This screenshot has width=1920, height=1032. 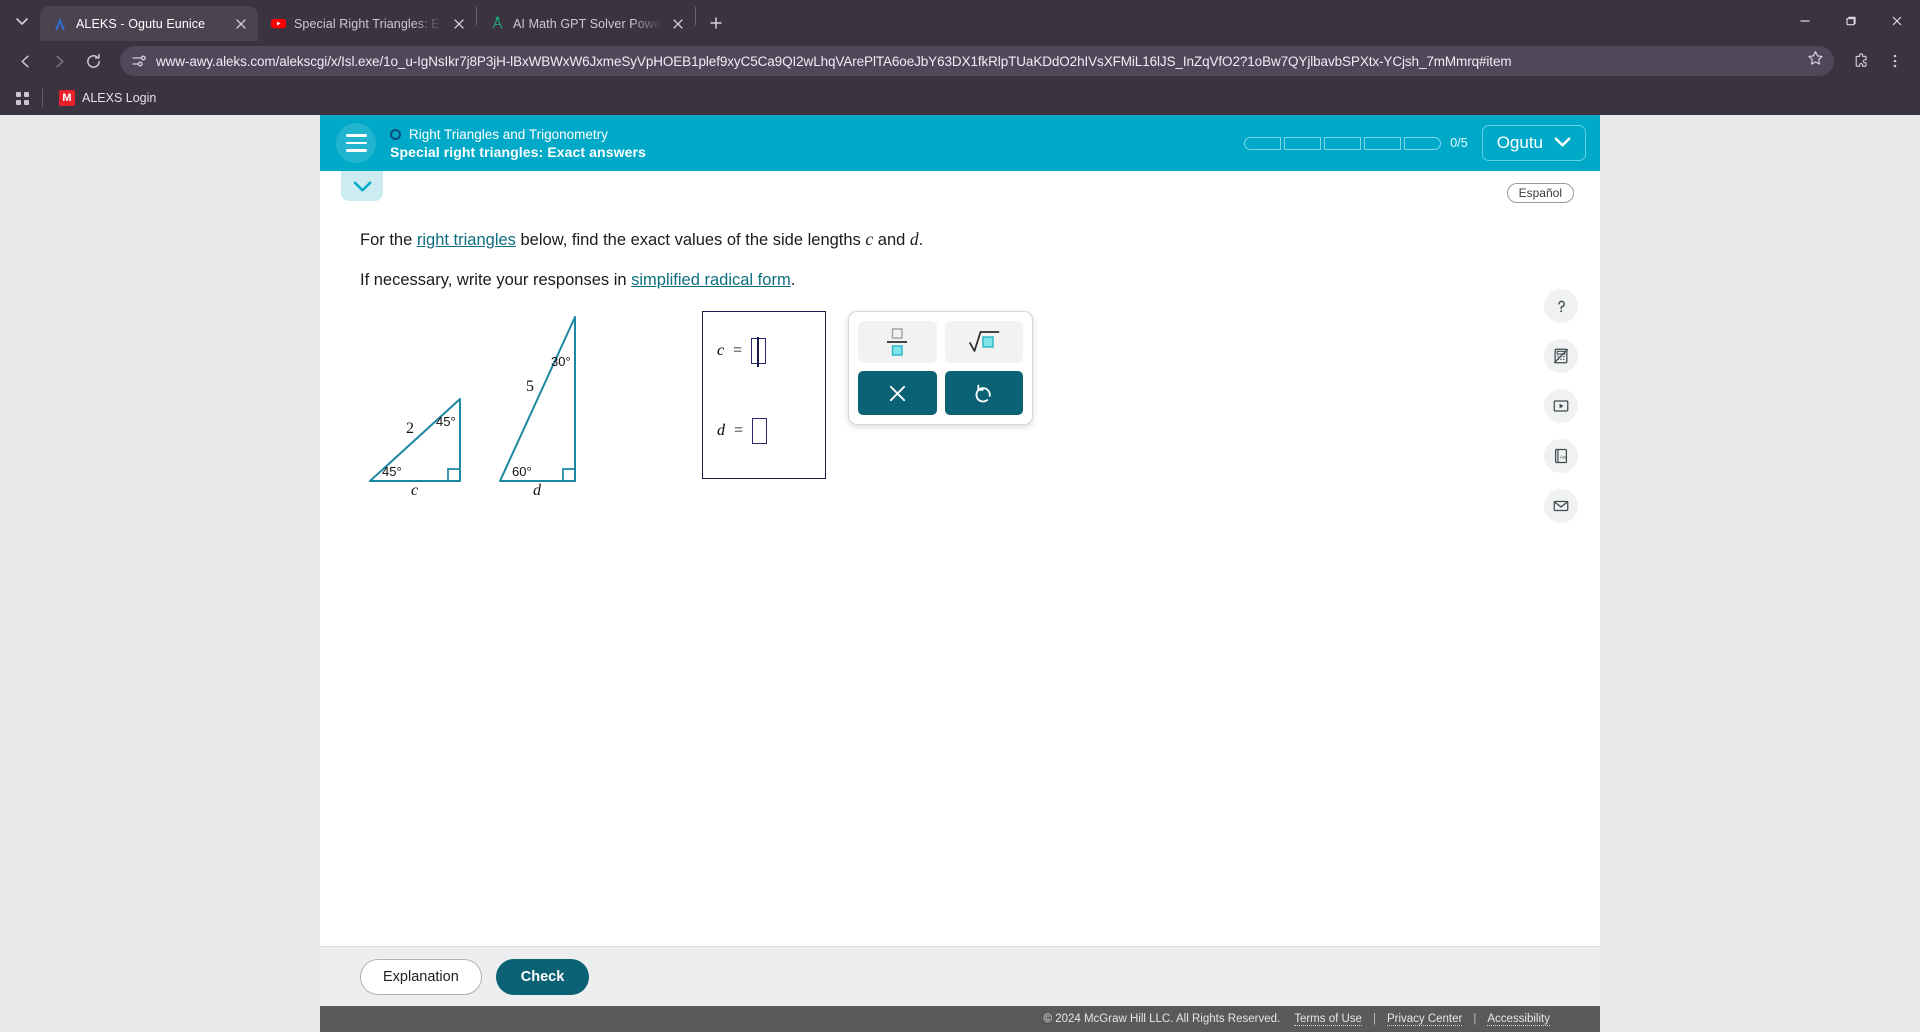 I want to click on bookmark-item-0: M ALEXS Login, so click(x=107, y=98).